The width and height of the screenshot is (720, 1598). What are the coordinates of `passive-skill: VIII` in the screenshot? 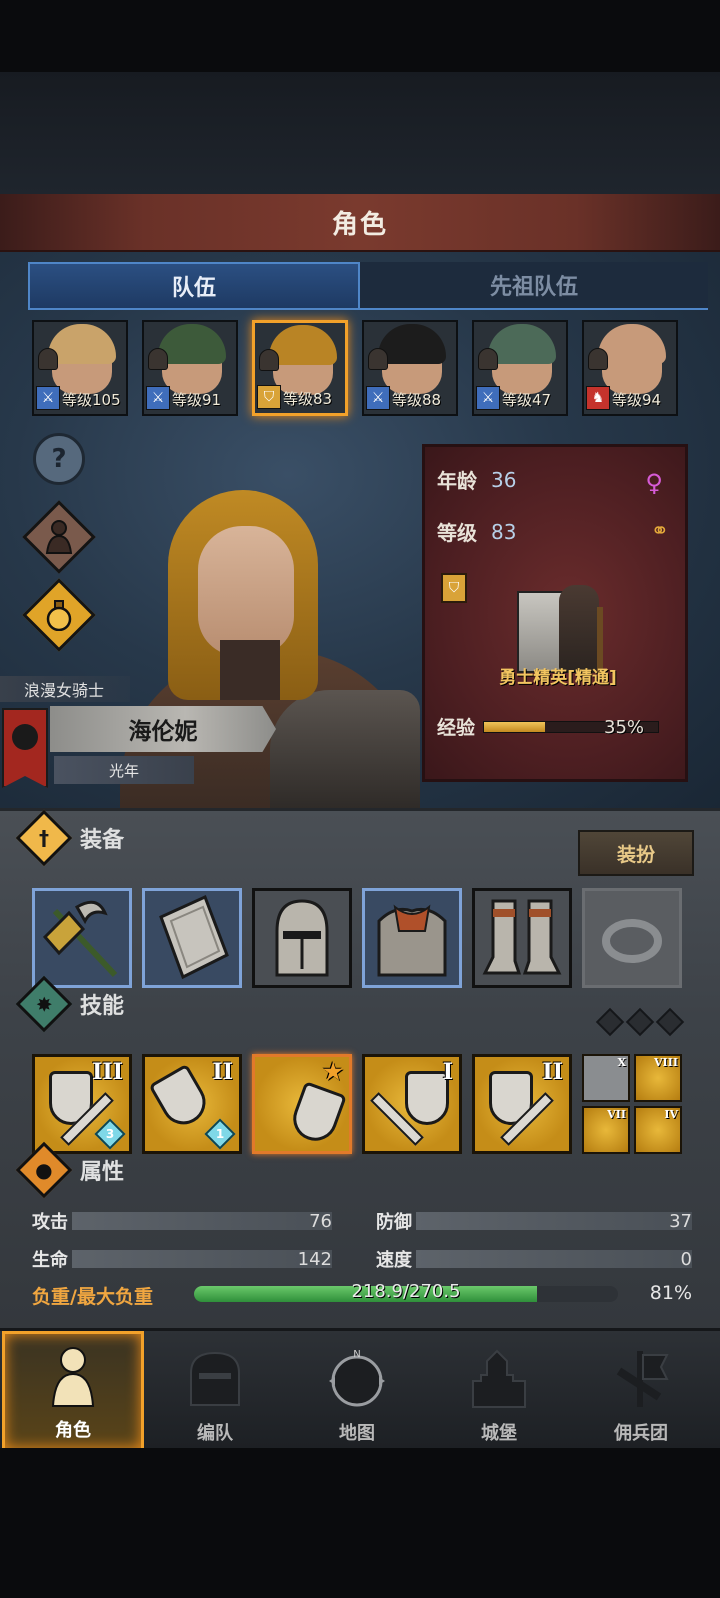 It's located at (658, 1078).